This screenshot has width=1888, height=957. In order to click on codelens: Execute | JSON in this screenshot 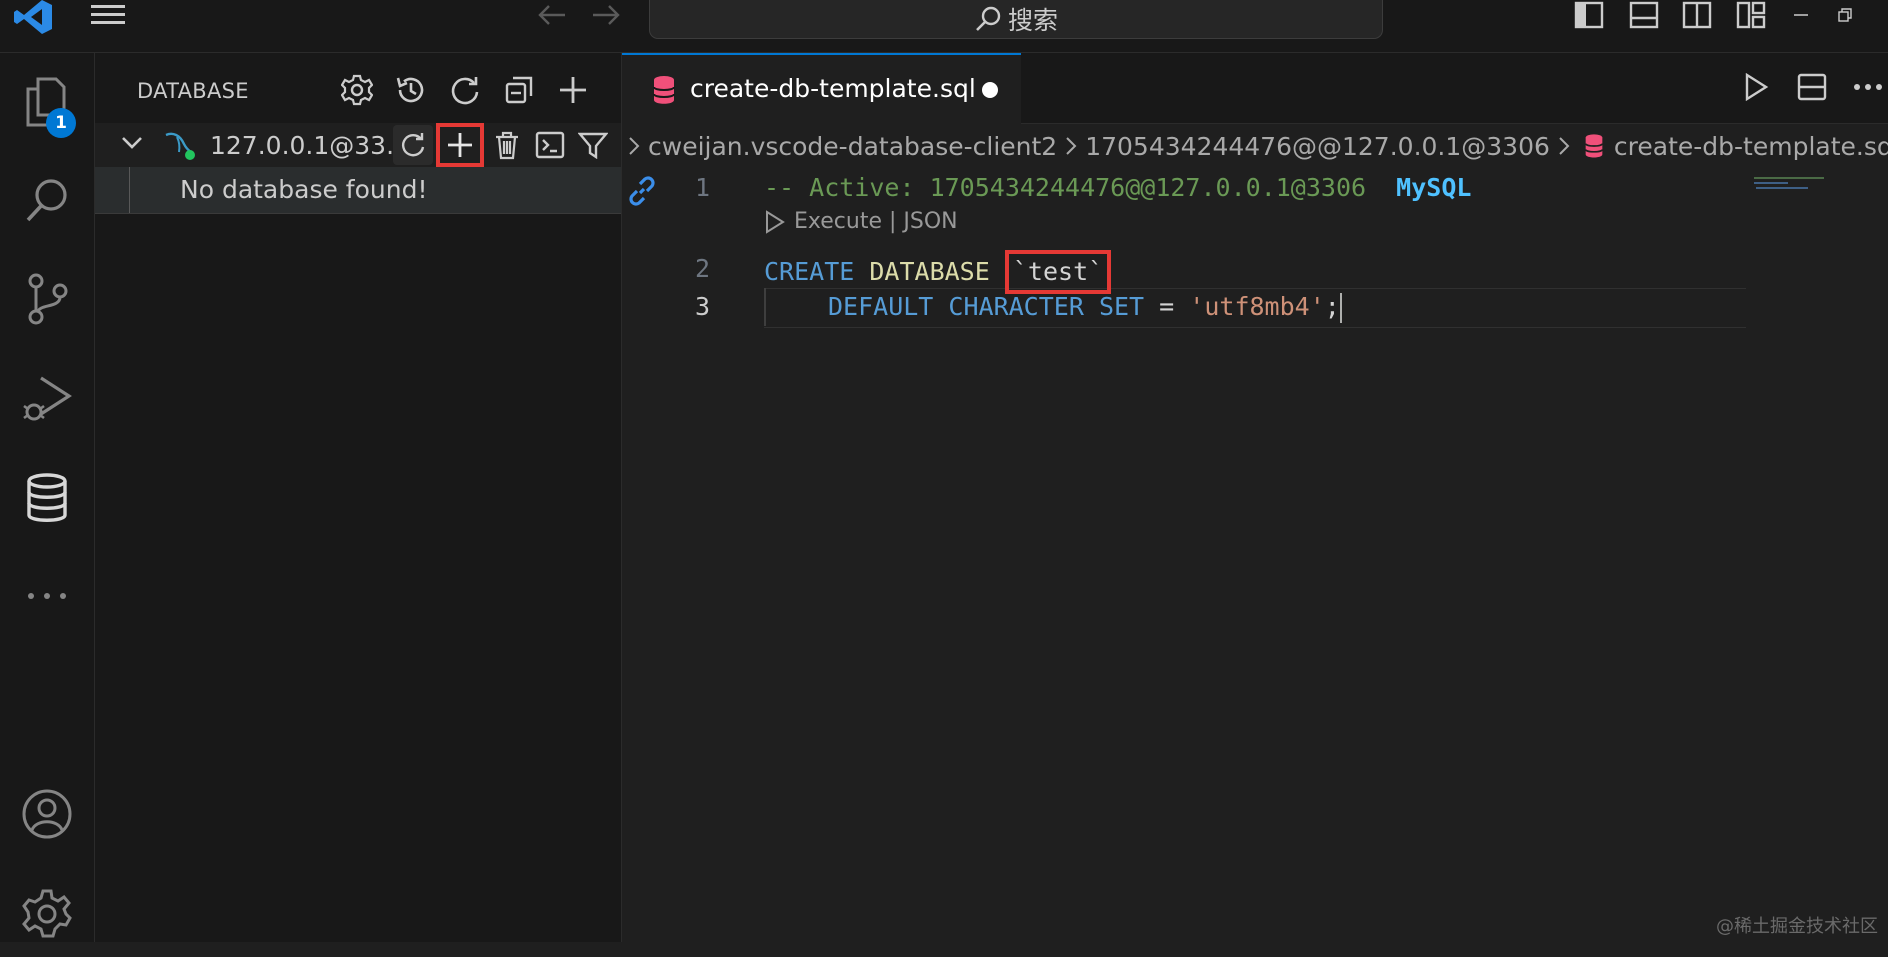, I will do `click(861, 221)`.